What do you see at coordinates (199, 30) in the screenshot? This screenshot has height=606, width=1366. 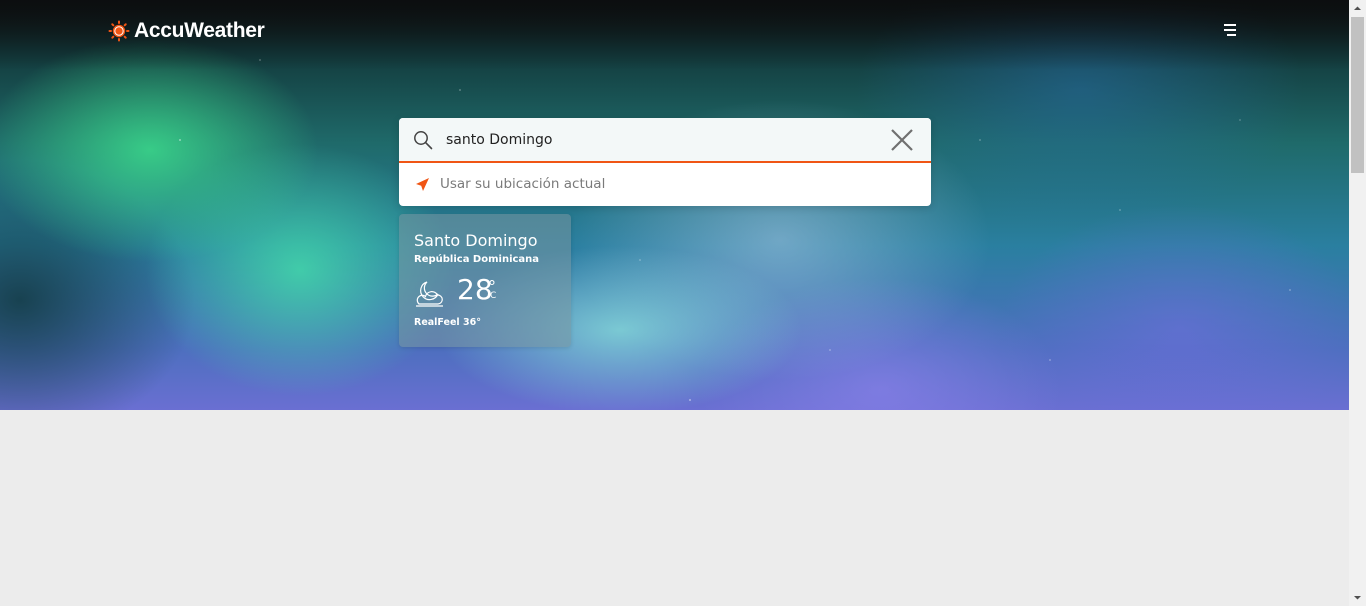 I see `brand-name: AccuWeather` at bounding box center [199, 30].